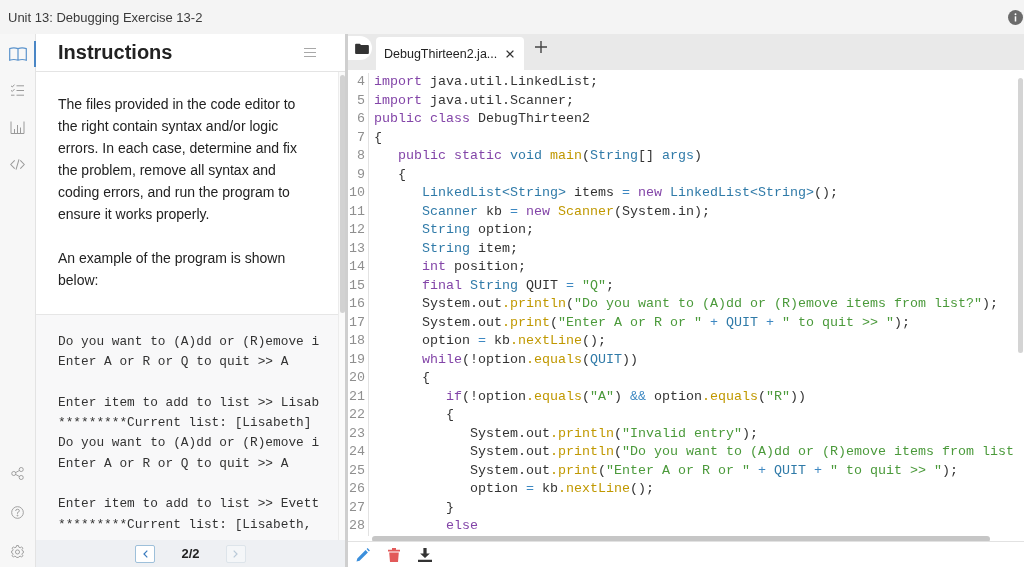 The width and height of the screenshot is (1024, 567). I want to click on line-number: 16, so click(358, 304).